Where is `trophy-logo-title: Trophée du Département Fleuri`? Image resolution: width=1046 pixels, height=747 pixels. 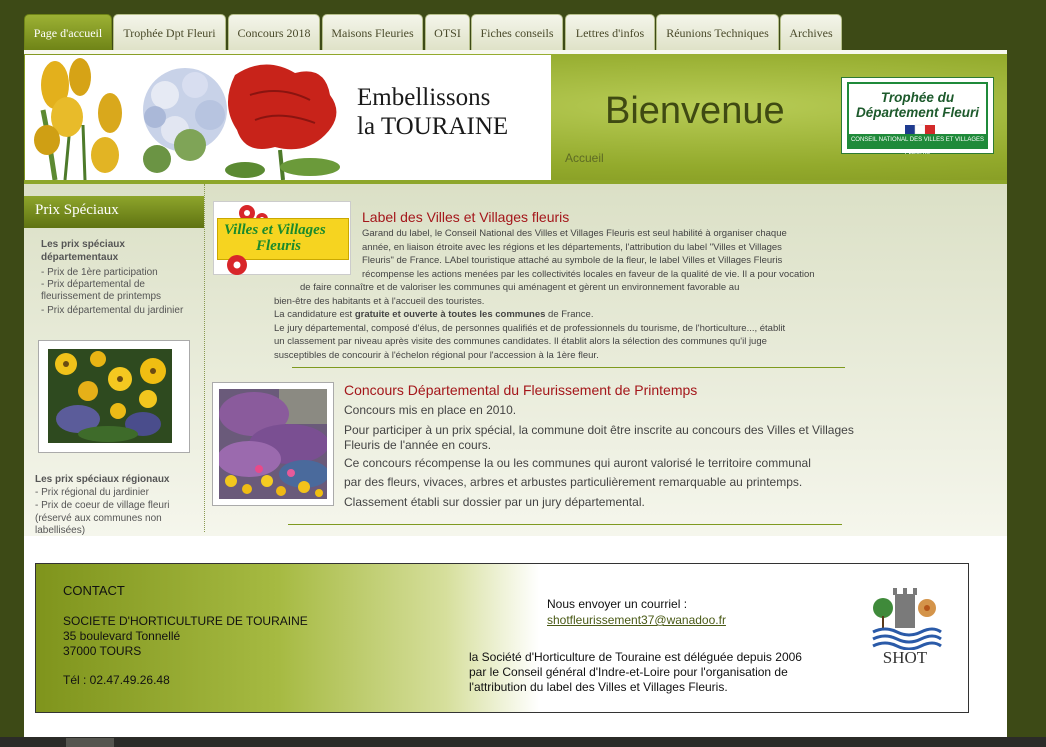 trophy-logo-title: Trophée du Département Fleuri is located at coordinates (917, 105).